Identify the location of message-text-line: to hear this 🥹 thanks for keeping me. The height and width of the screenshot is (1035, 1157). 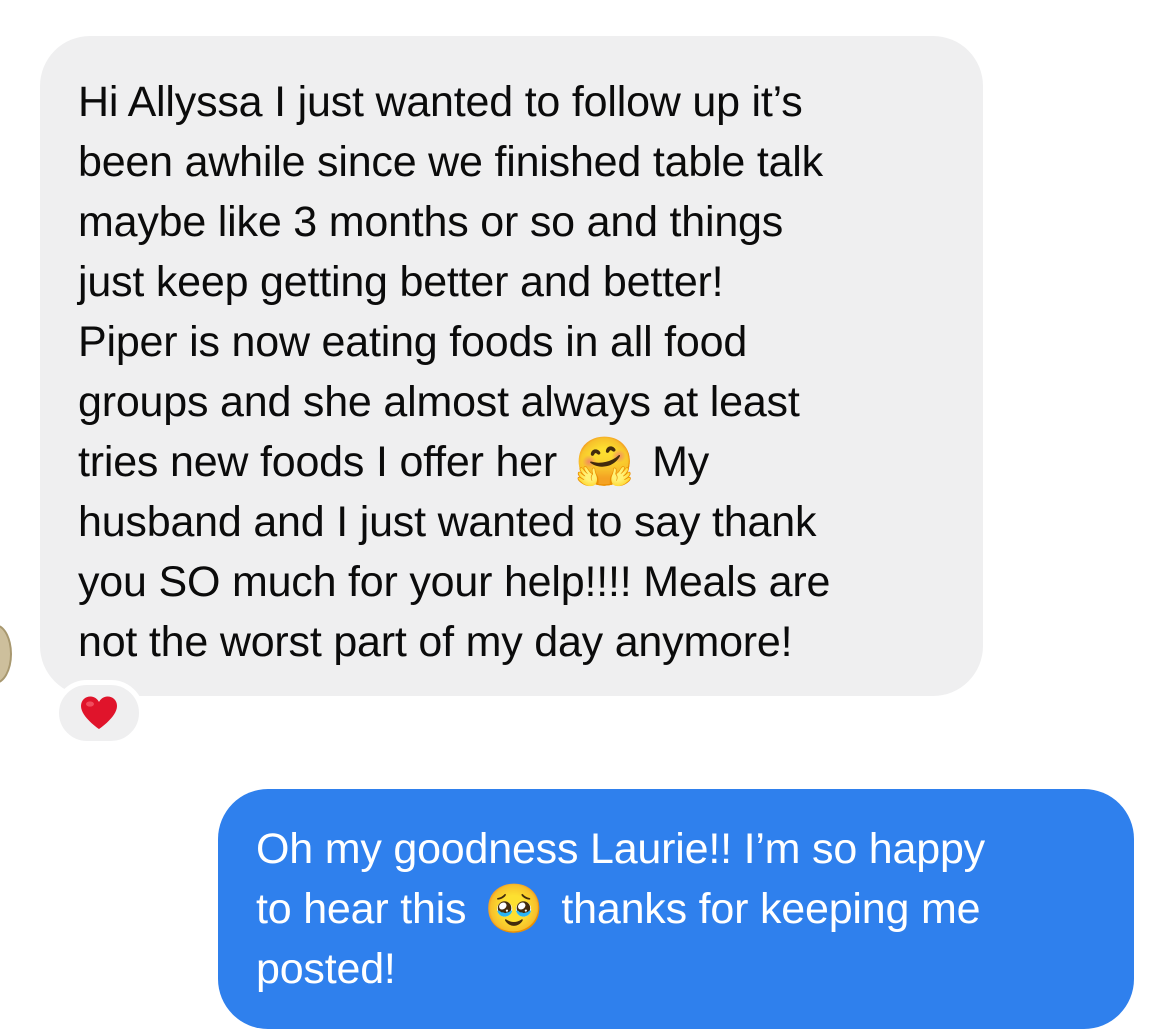
(680, 909).